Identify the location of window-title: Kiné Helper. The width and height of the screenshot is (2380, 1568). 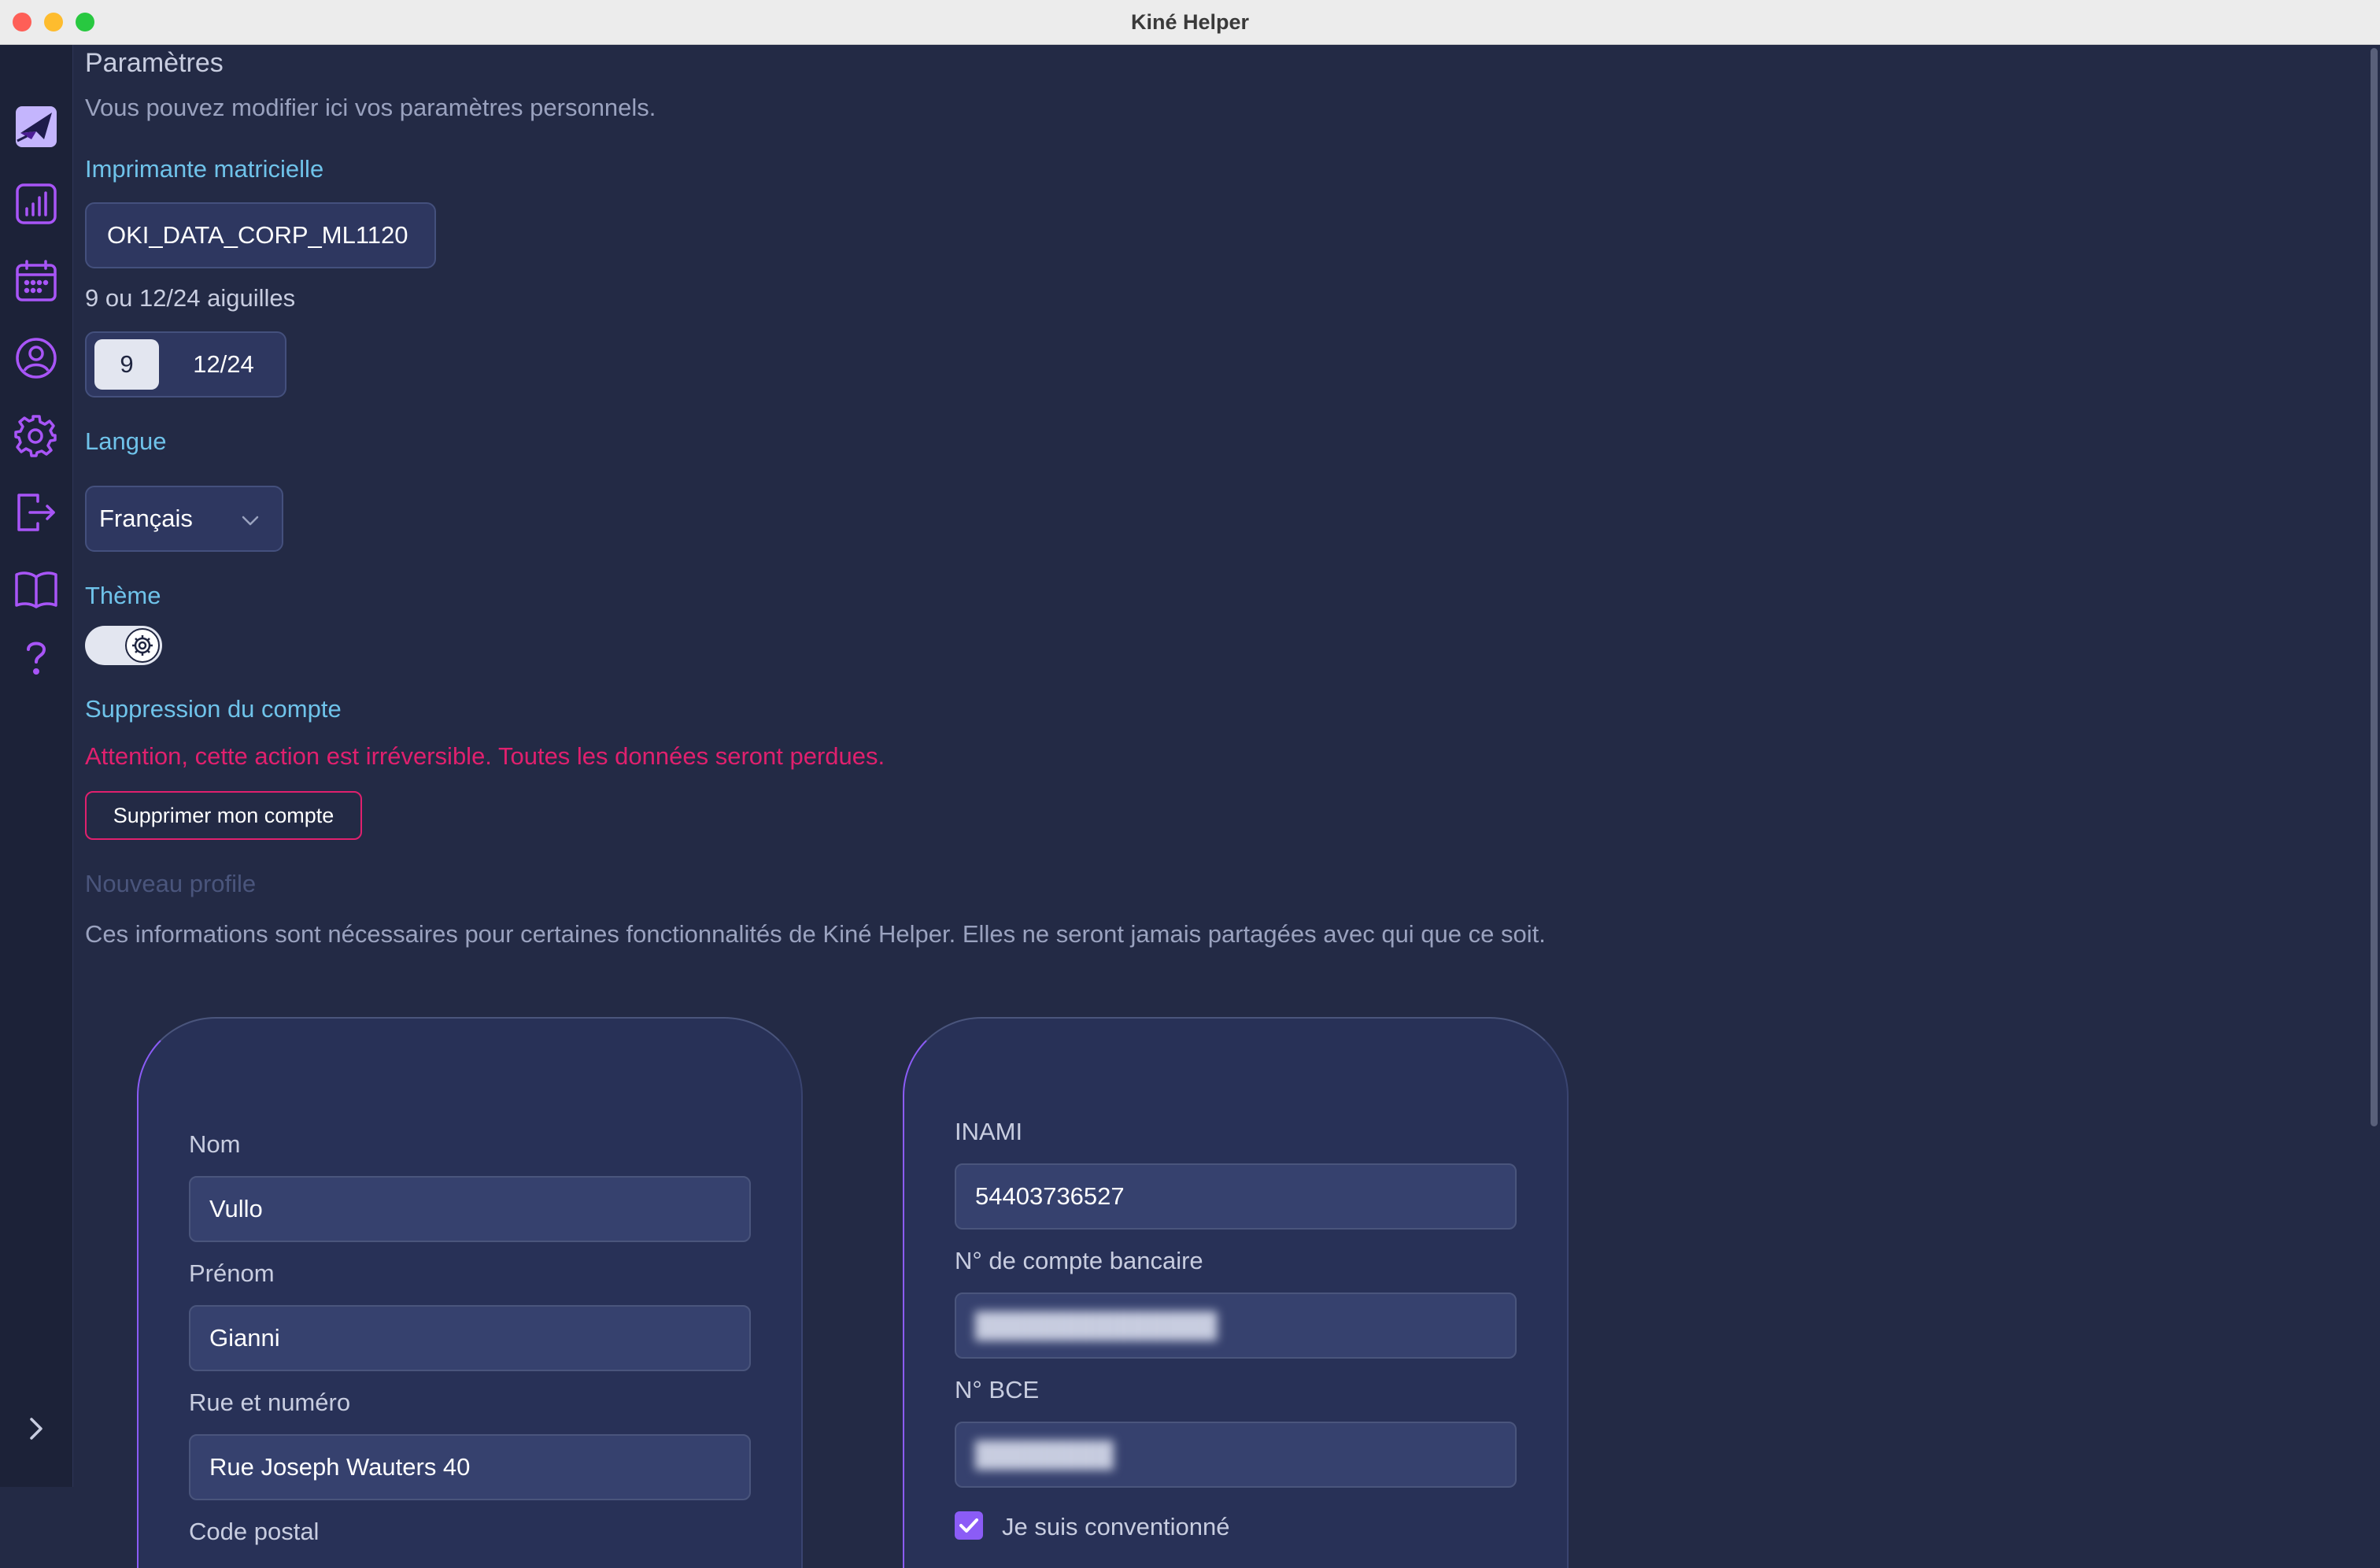
(1190, 22).